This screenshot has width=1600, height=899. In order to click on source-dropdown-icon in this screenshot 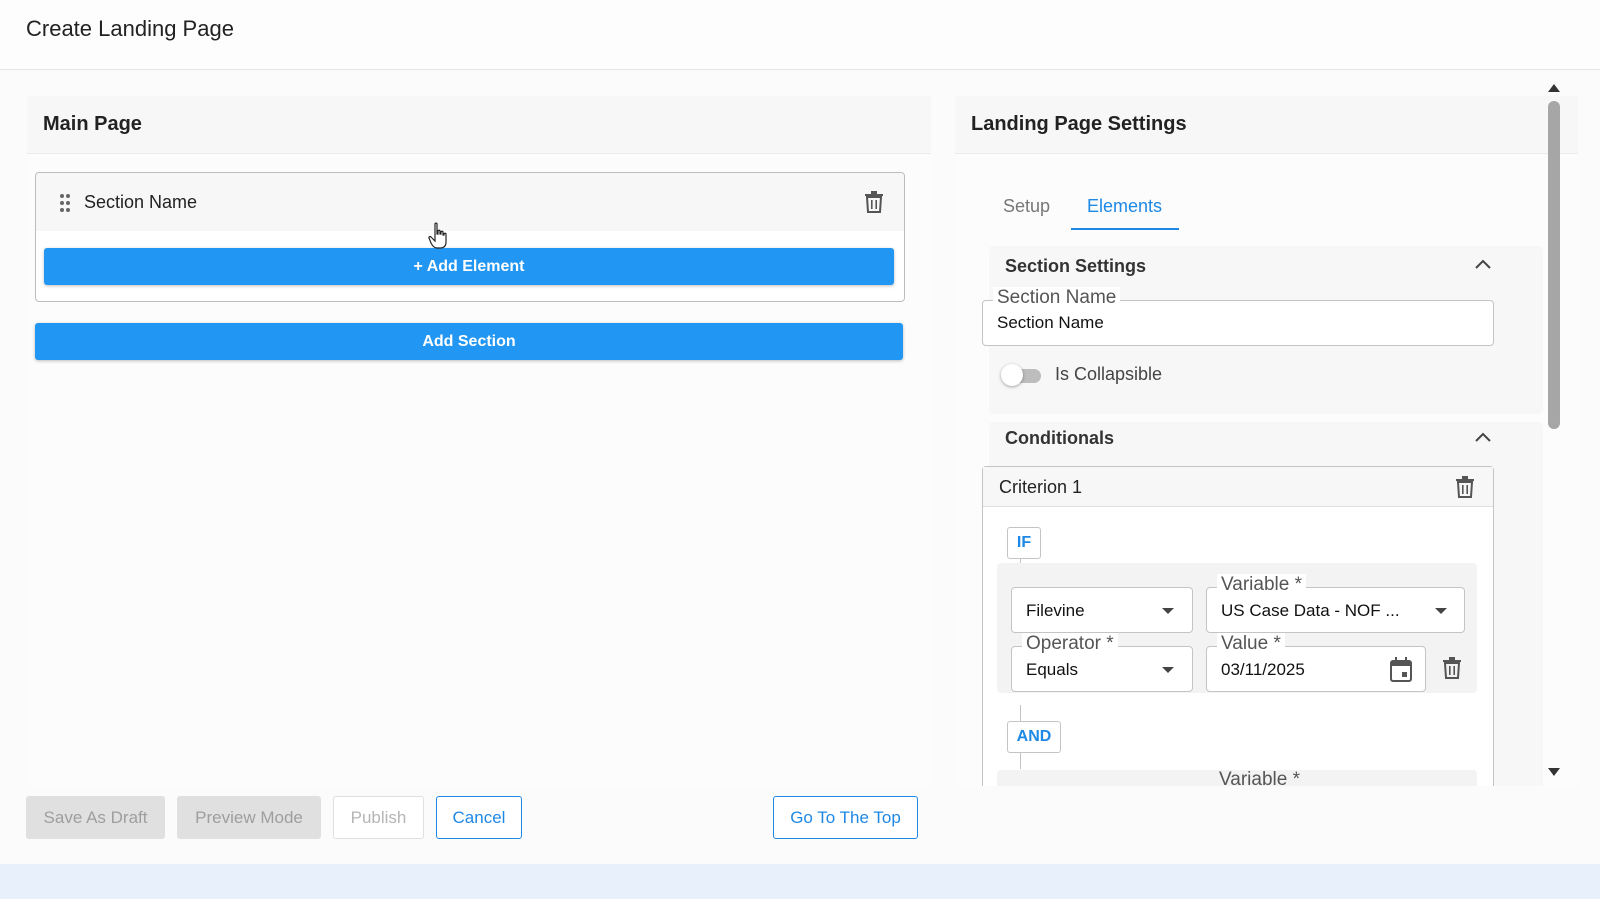, I will do `click(1168, 611)`.